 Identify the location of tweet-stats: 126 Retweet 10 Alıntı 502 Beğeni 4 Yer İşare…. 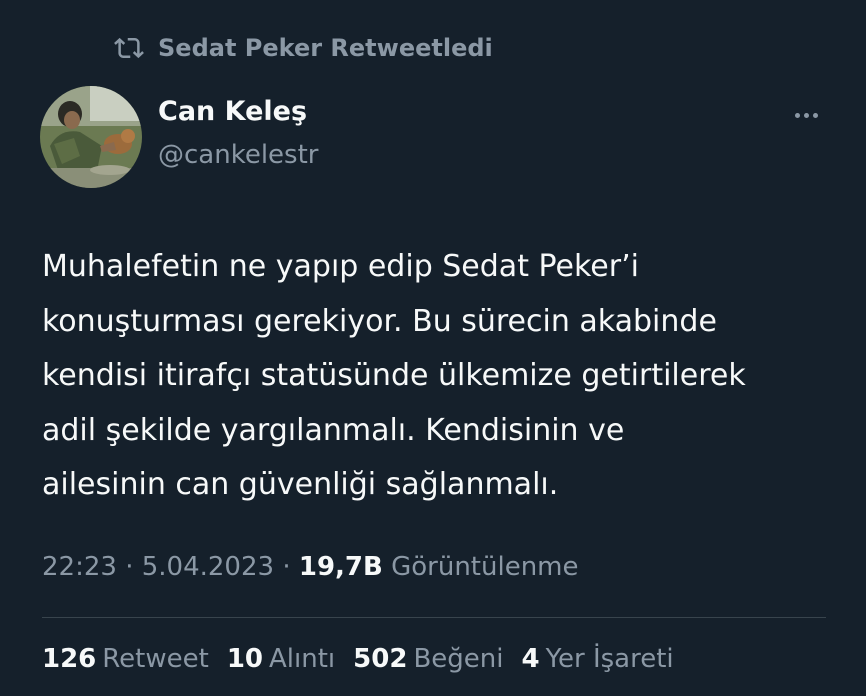
(358, 659).